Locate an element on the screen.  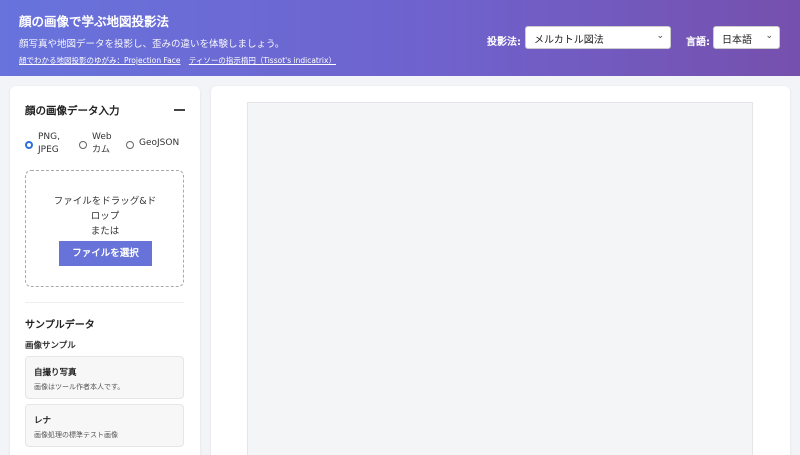
radio-png-jpeg: PNG, JPEG is located at coordinates (42, 144).